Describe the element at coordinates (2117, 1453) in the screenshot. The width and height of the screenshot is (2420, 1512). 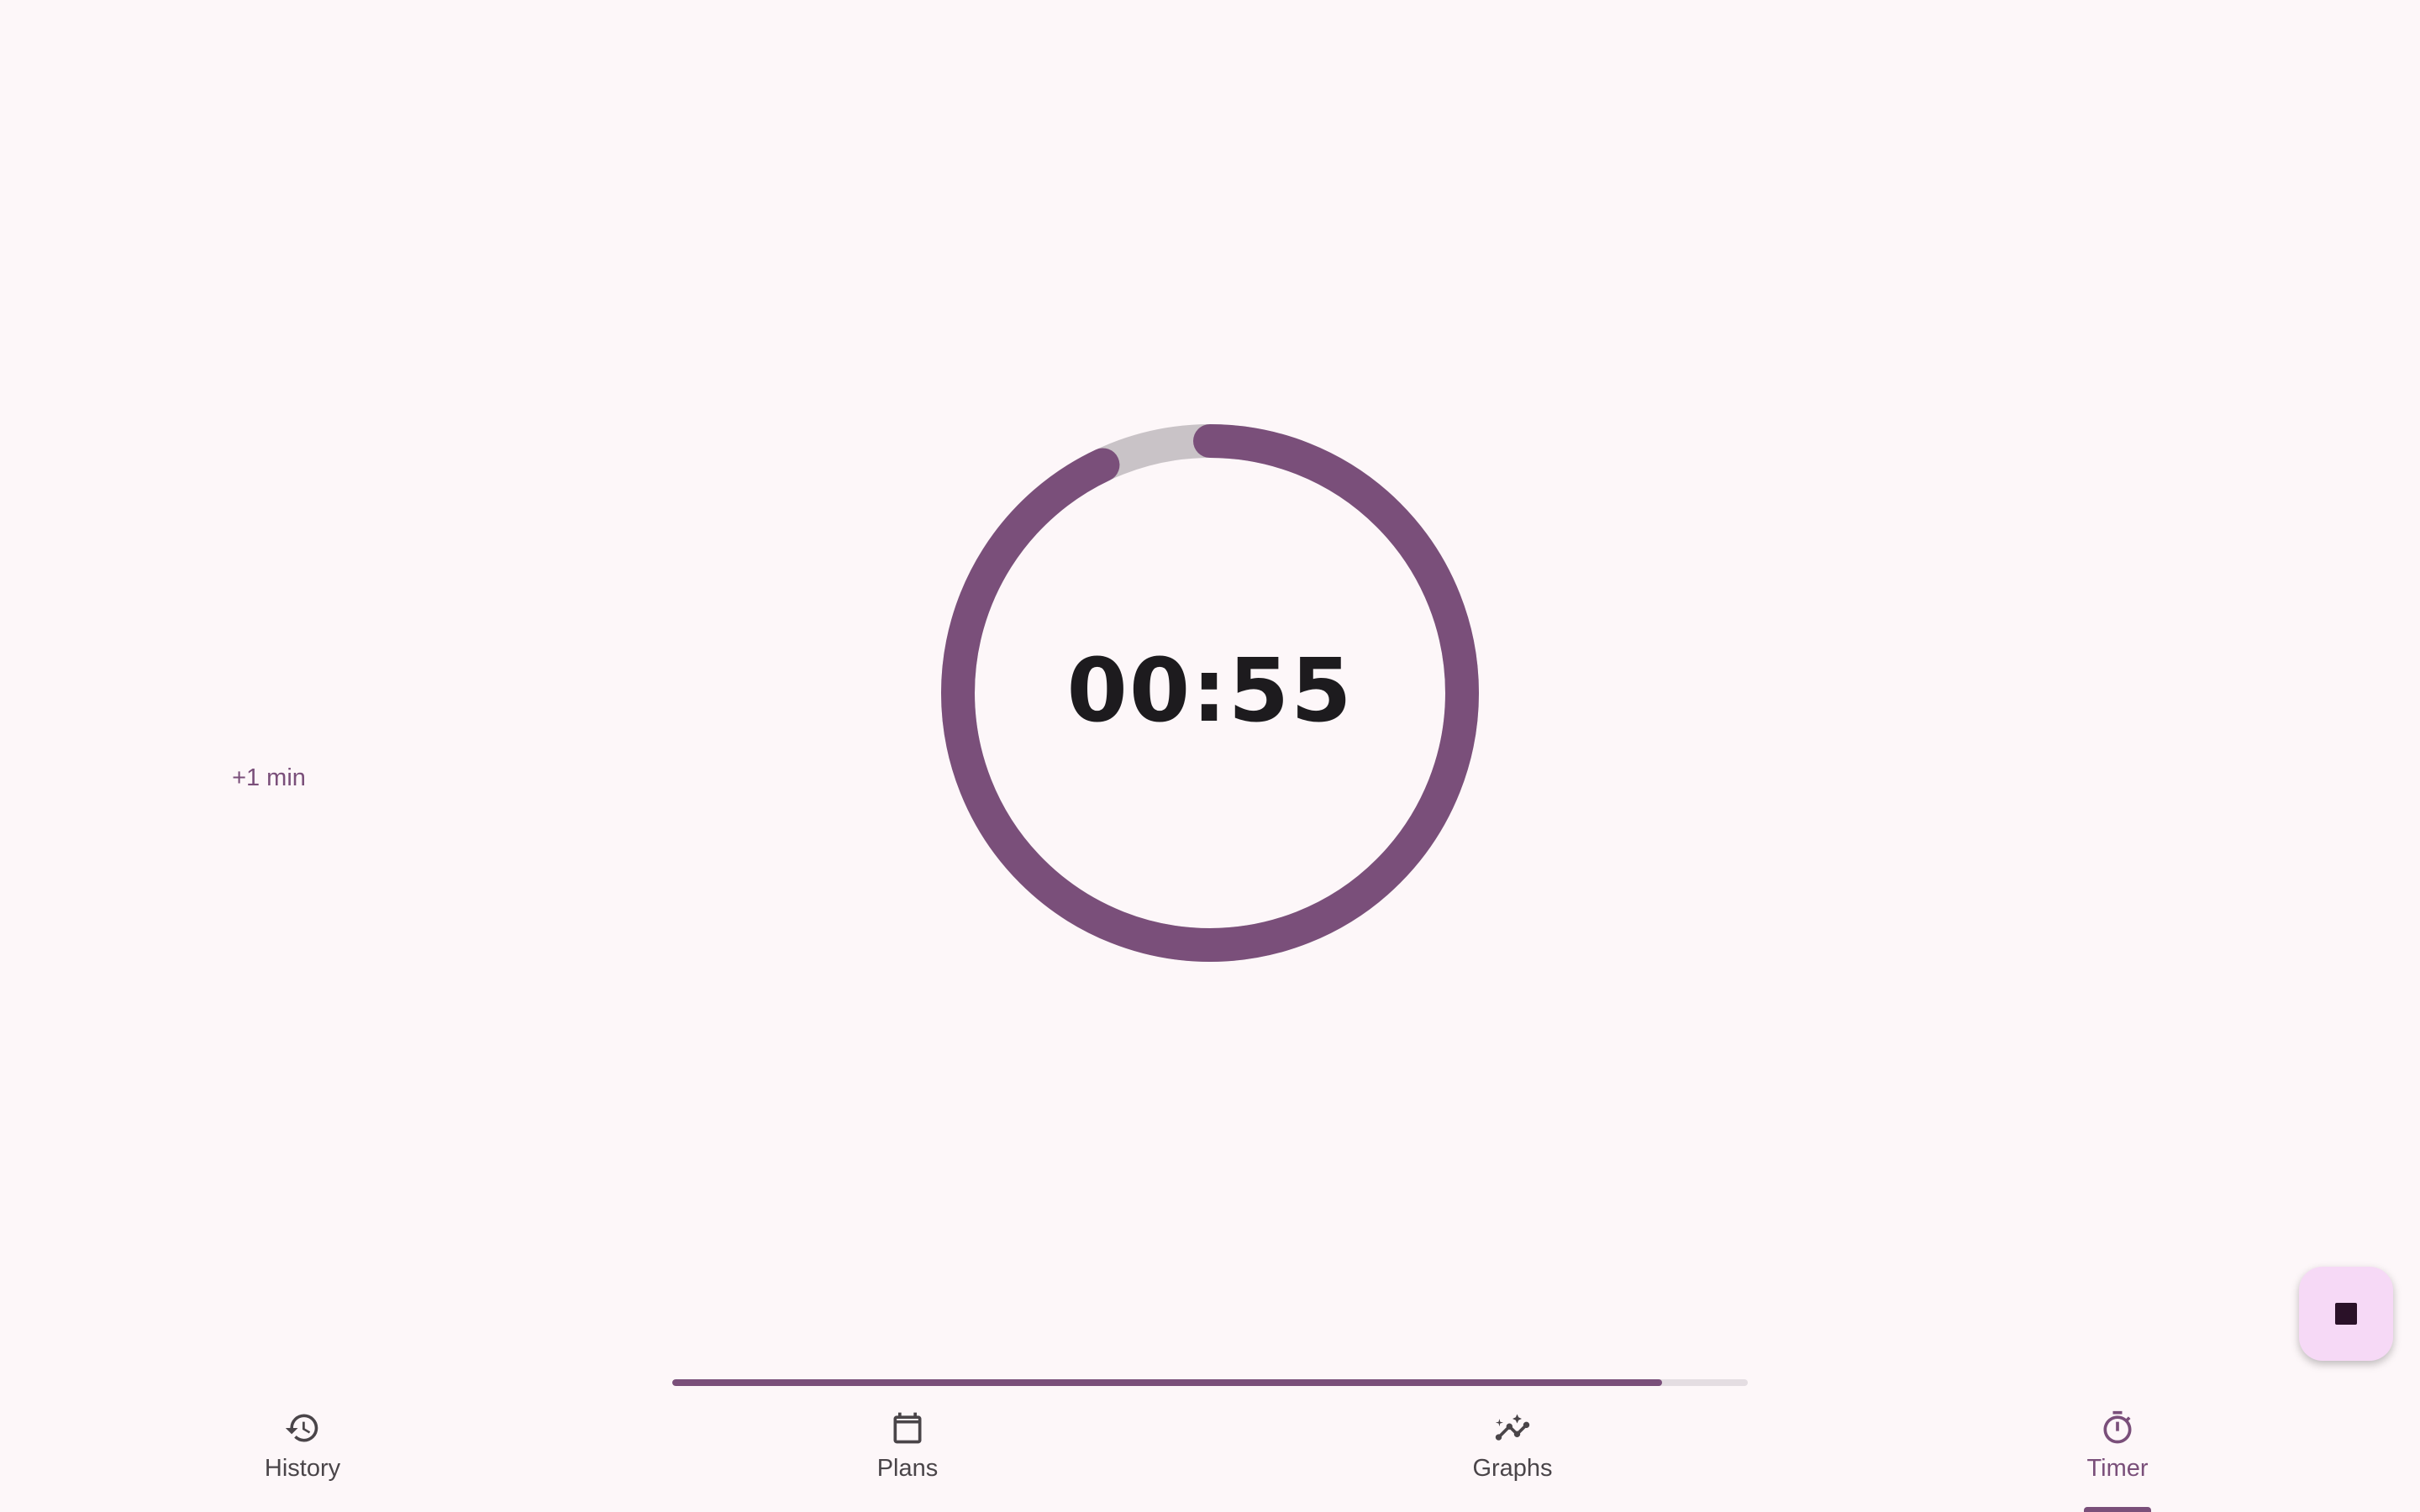
I see `nav-item-timer: Timer` at that location.